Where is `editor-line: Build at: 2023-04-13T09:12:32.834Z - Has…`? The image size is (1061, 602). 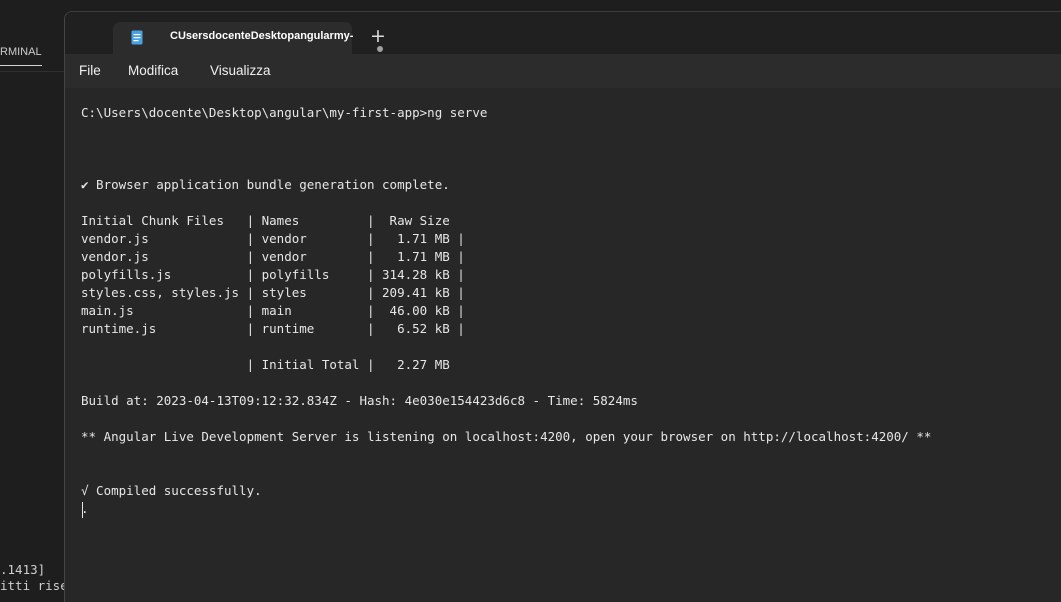 editor-line: Build at: 2023-04-13T09:12:32.834Z - Has… is located at coordinates (359, 400).